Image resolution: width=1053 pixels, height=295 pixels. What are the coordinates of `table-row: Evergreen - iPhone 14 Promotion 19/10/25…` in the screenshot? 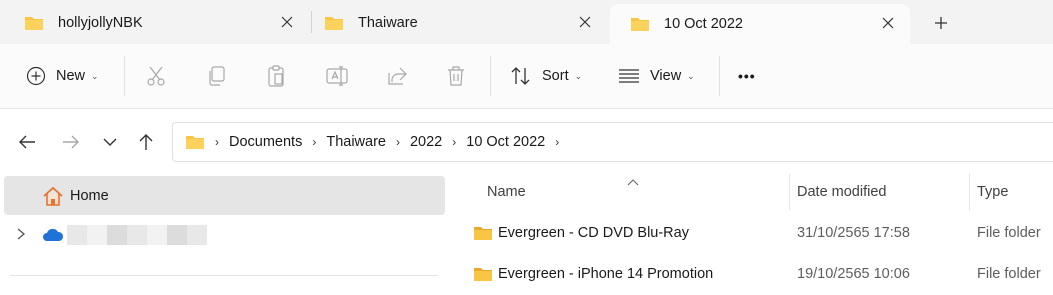 It's located at (750, 274).